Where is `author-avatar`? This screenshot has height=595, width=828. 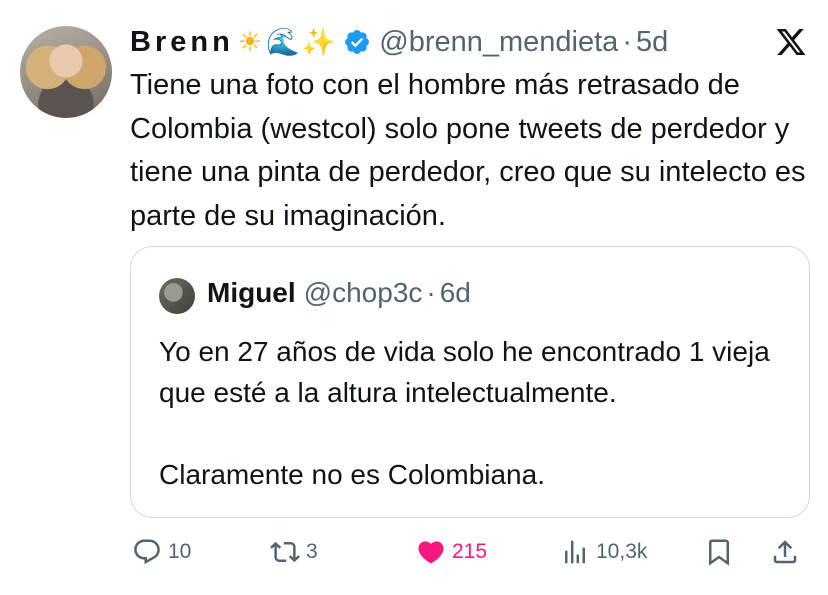
author-avatar is located at coordinates (66, 72).